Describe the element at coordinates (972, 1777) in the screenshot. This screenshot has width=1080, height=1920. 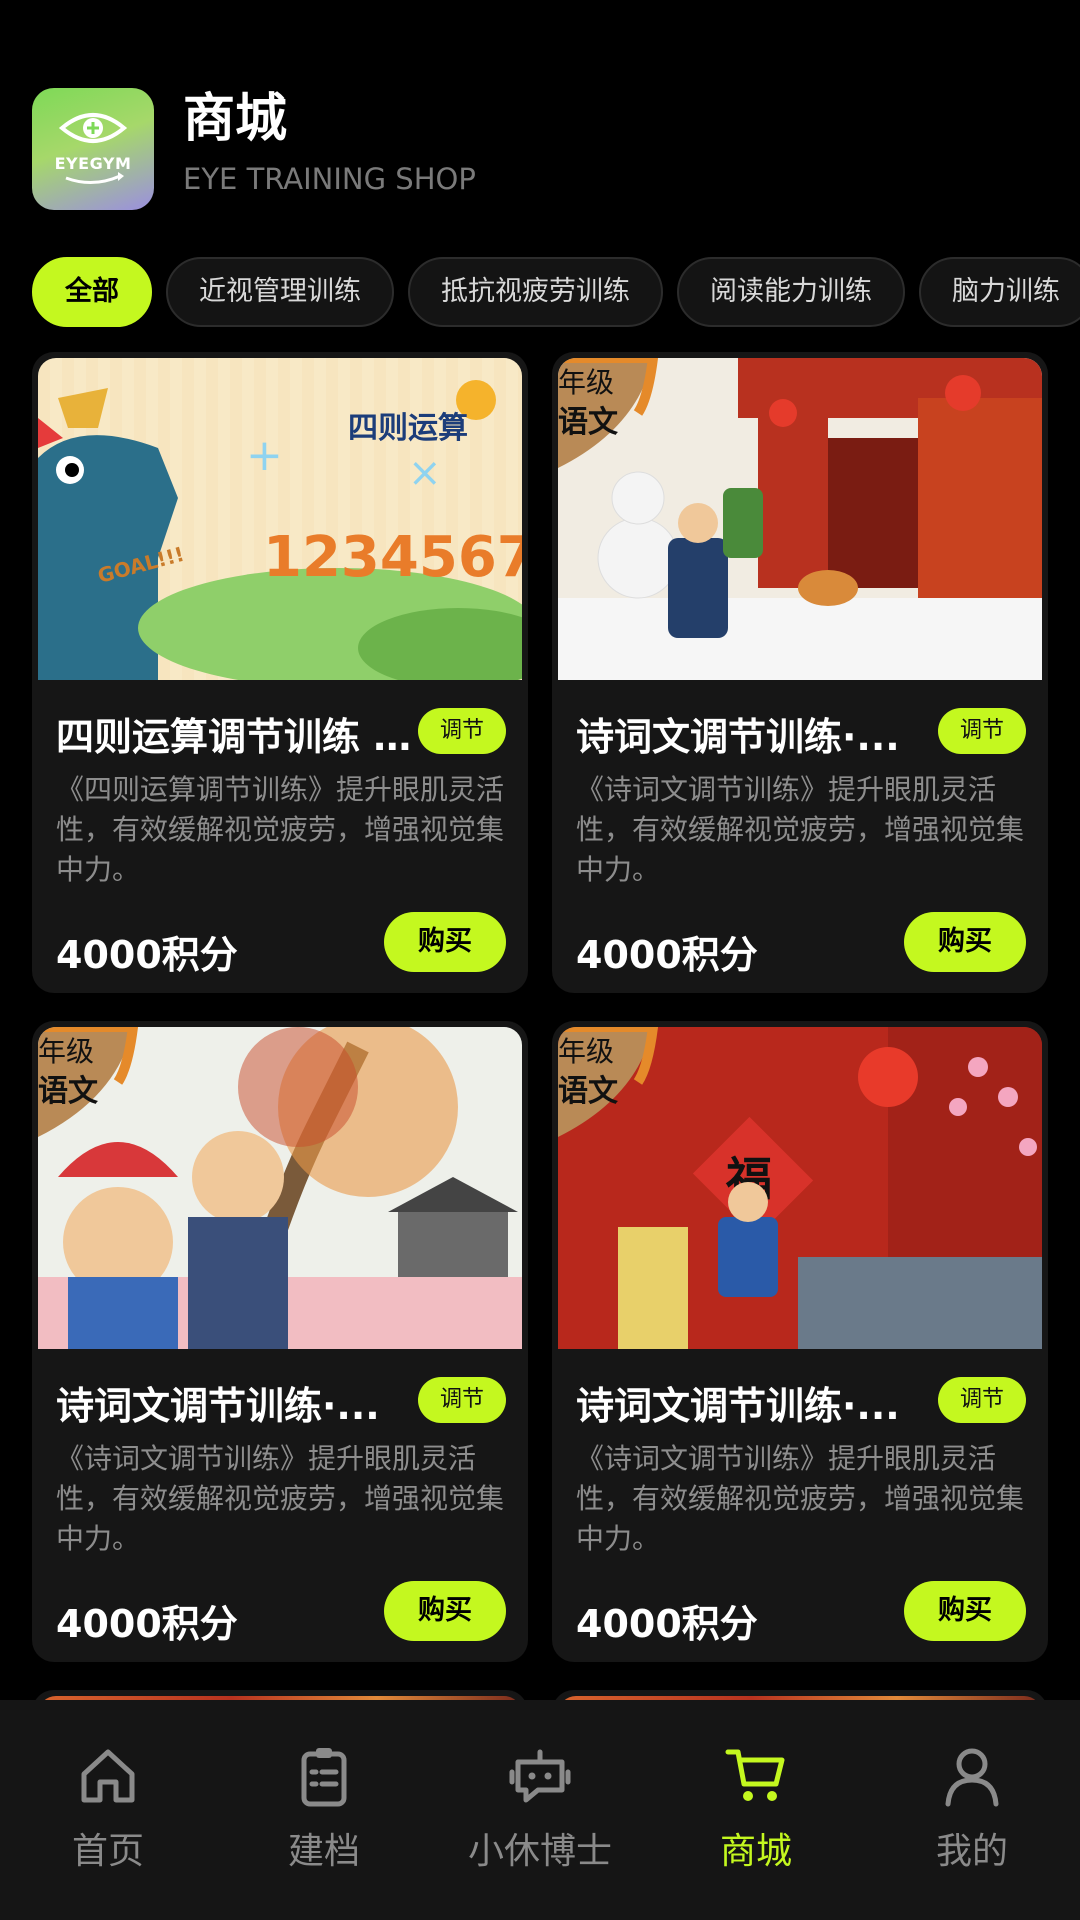
I see `user-icon` at that location.